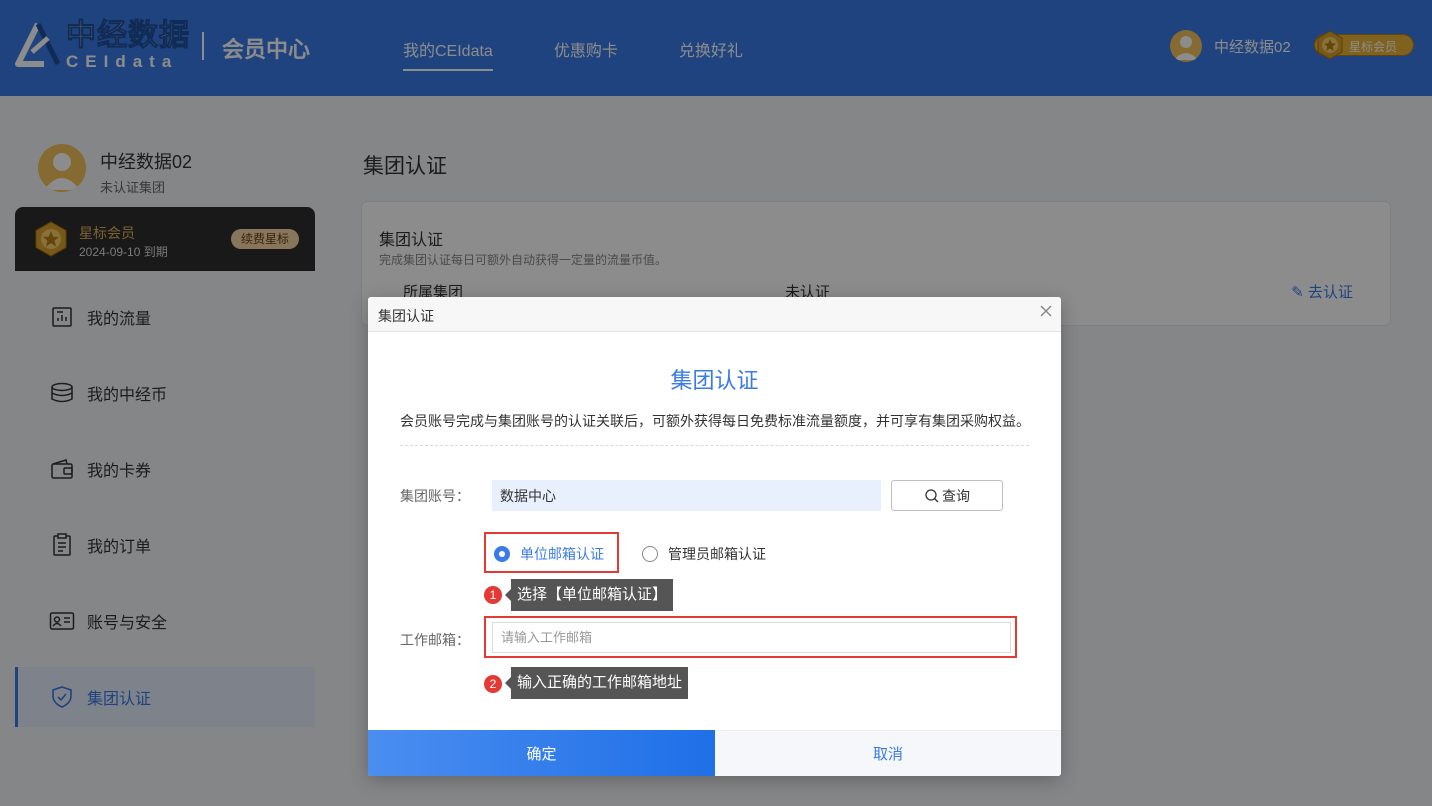 This screenshot has width=1432, height=806. Describe the element at coordinates (686, 495) in the screenshot. I see `group-account-input` at that location.